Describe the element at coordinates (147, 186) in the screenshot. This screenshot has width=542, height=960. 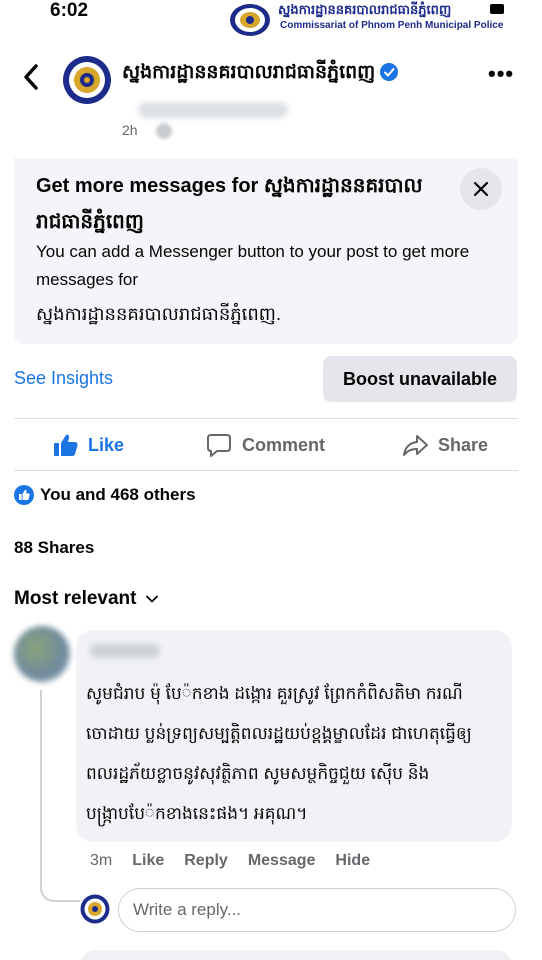
I see `promo-title-prefix: Get more messages for` at that location.